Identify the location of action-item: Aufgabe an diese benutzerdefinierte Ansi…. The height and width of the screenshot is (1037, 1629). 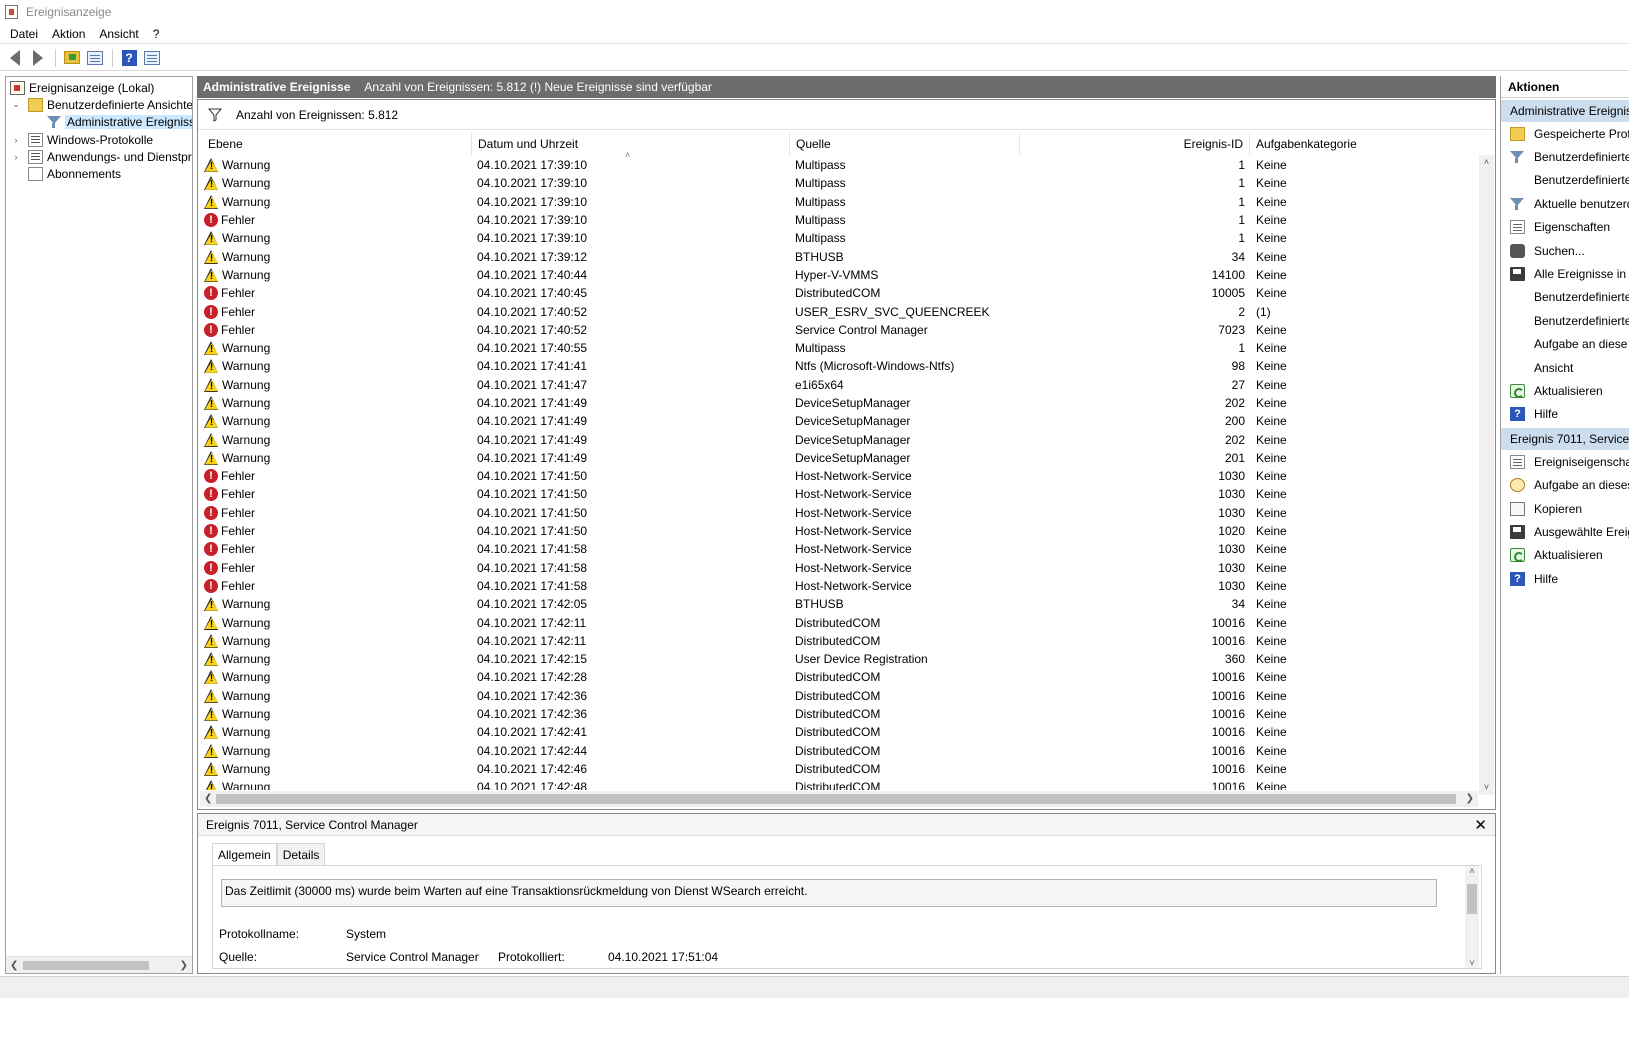
(1565, 344).